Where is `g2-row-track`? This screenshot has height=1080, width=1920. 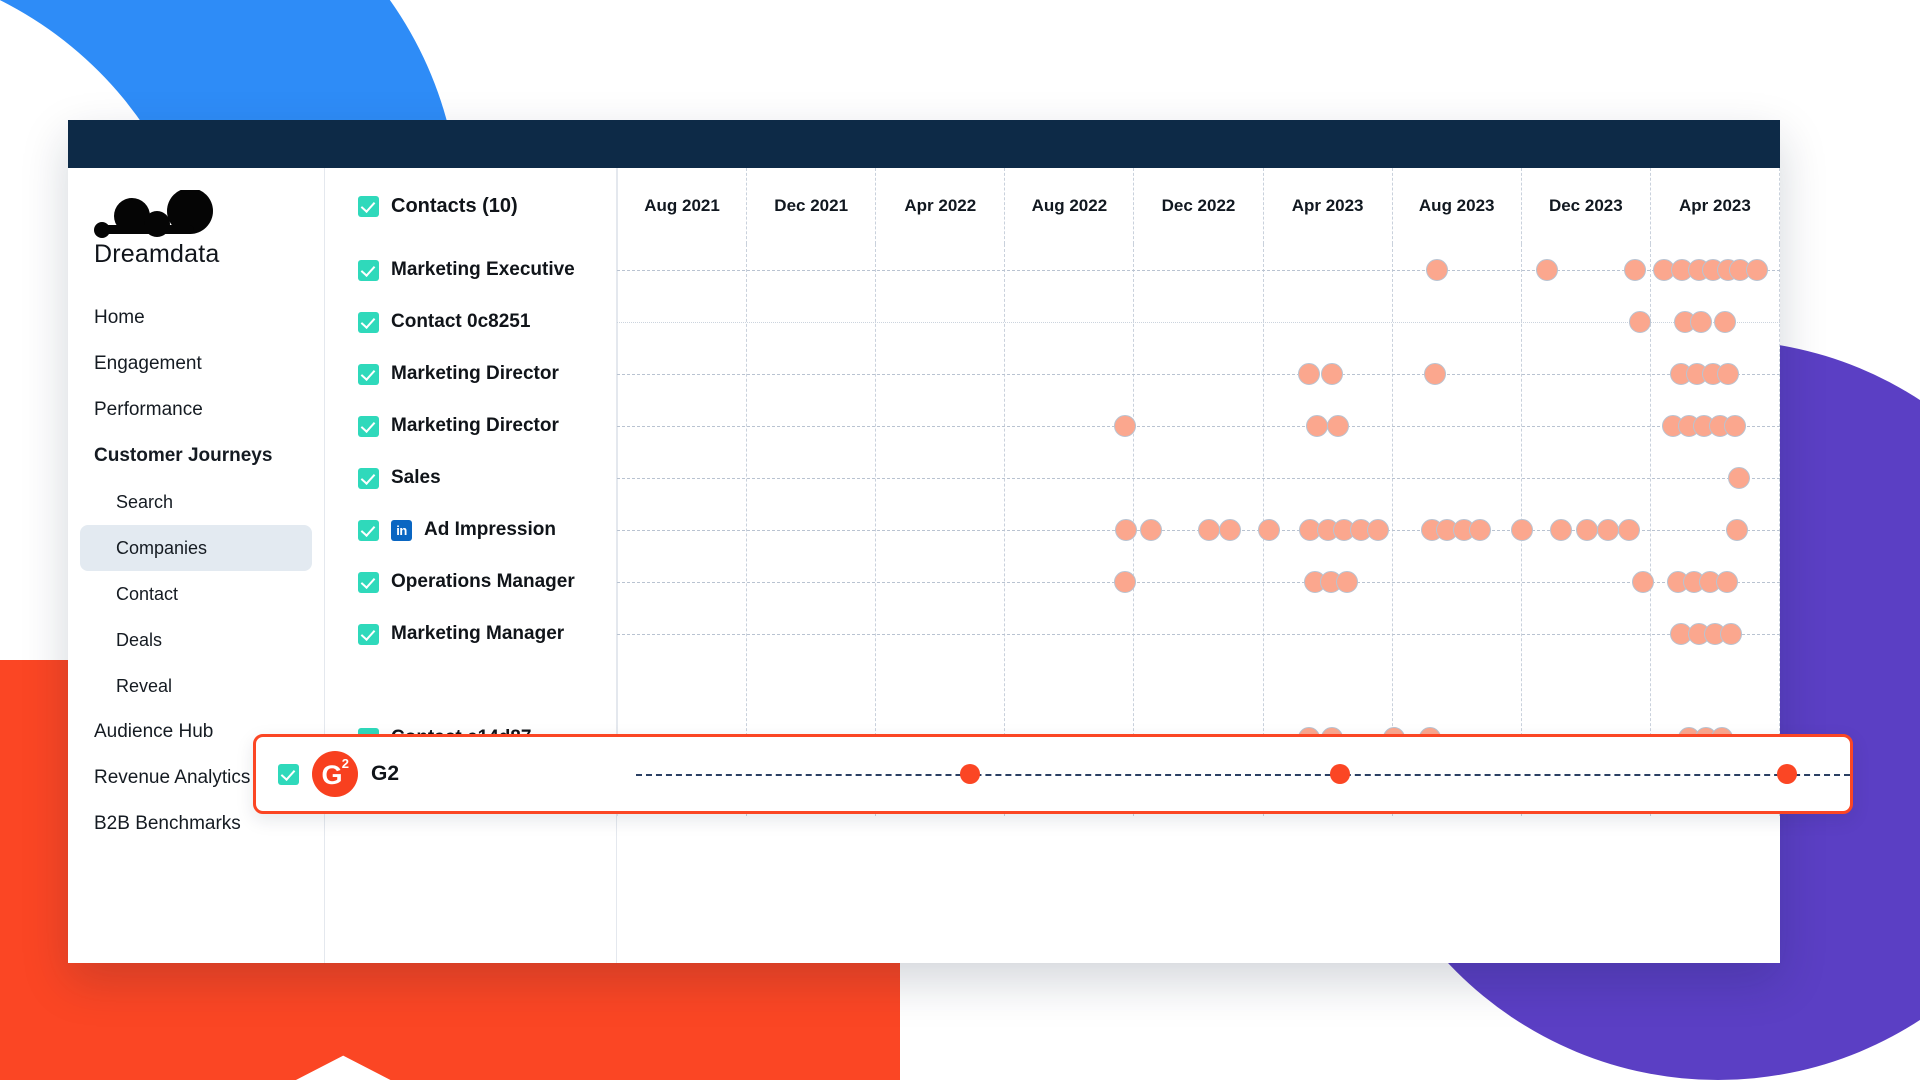 g2-row-track is located at coordinates (1243, 774).